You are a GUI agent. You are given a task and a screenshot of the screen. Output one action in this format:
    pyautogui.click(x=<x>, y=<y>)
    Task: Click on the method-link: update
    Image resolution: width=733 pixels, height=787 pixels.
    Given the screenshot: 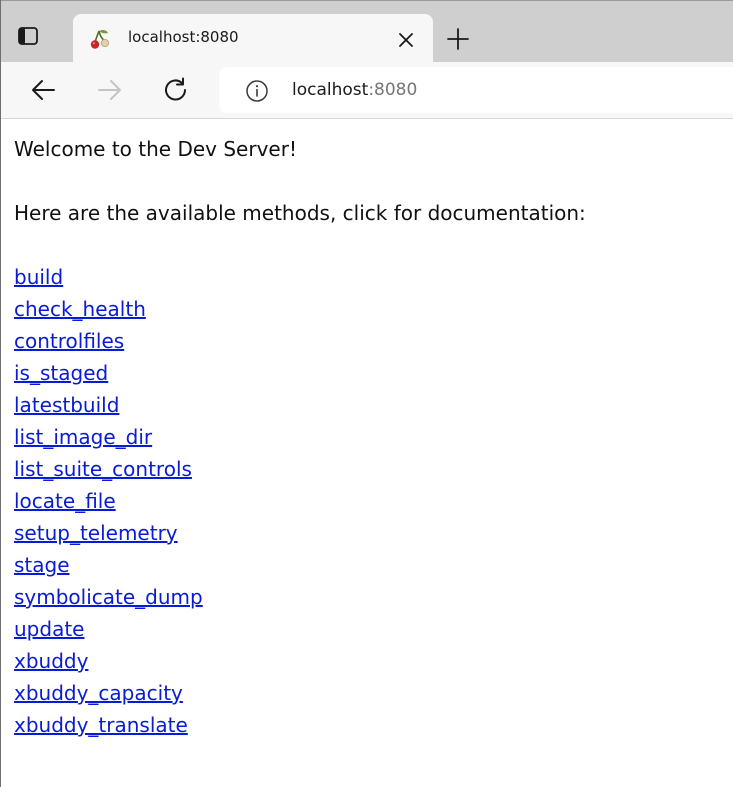 What is the action you would take?
    pyautogui.click(x=49, y=629)
    